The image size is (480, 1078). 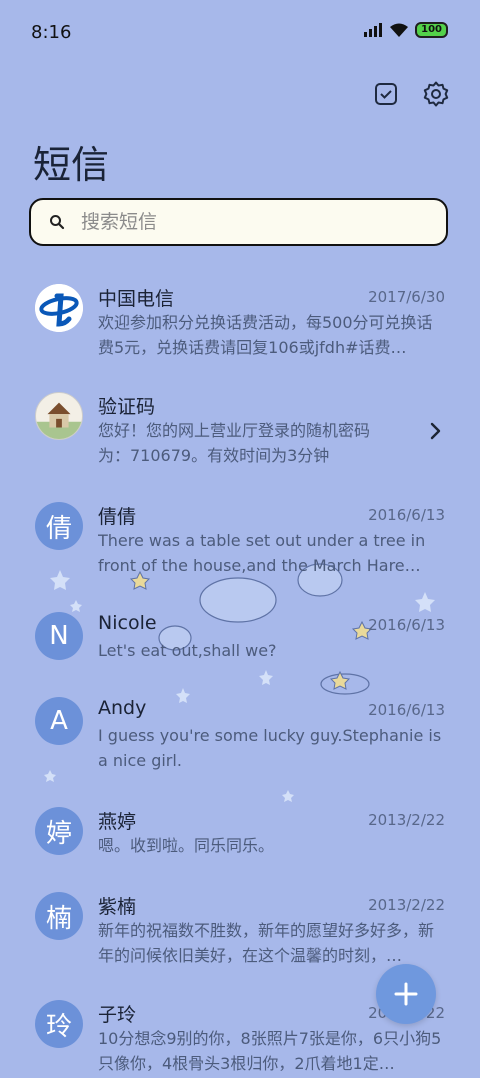 I want to click on plus-icon, so click(x=406, y=994).